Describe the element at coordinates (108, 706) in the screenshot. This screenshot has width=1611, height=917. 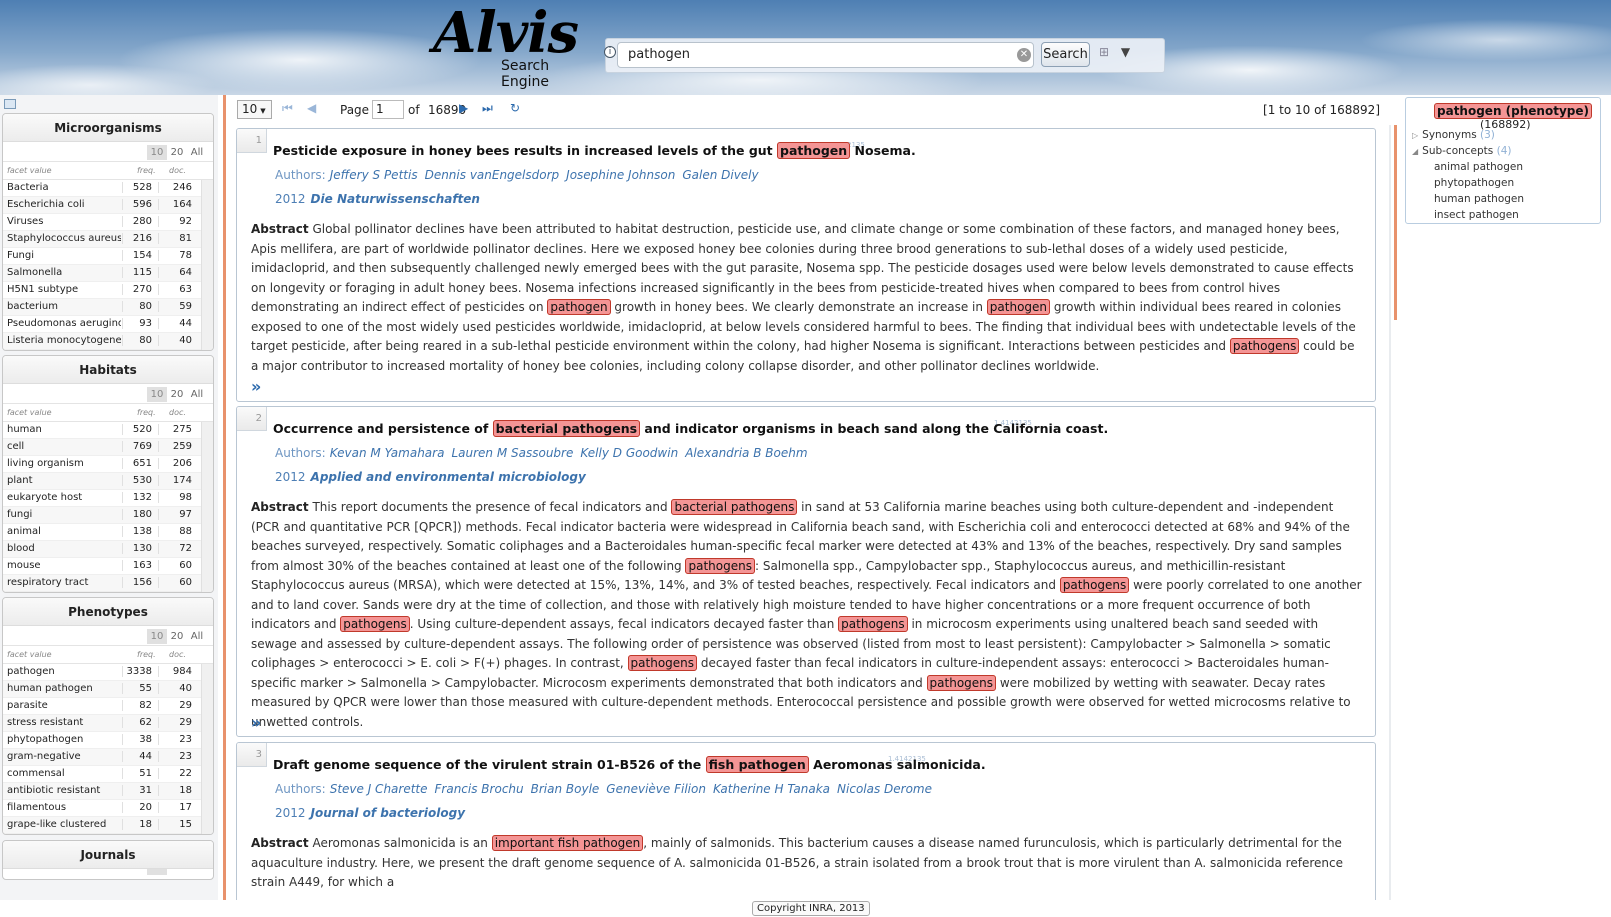
I see `facet-row: parasite 82 29` at that location.